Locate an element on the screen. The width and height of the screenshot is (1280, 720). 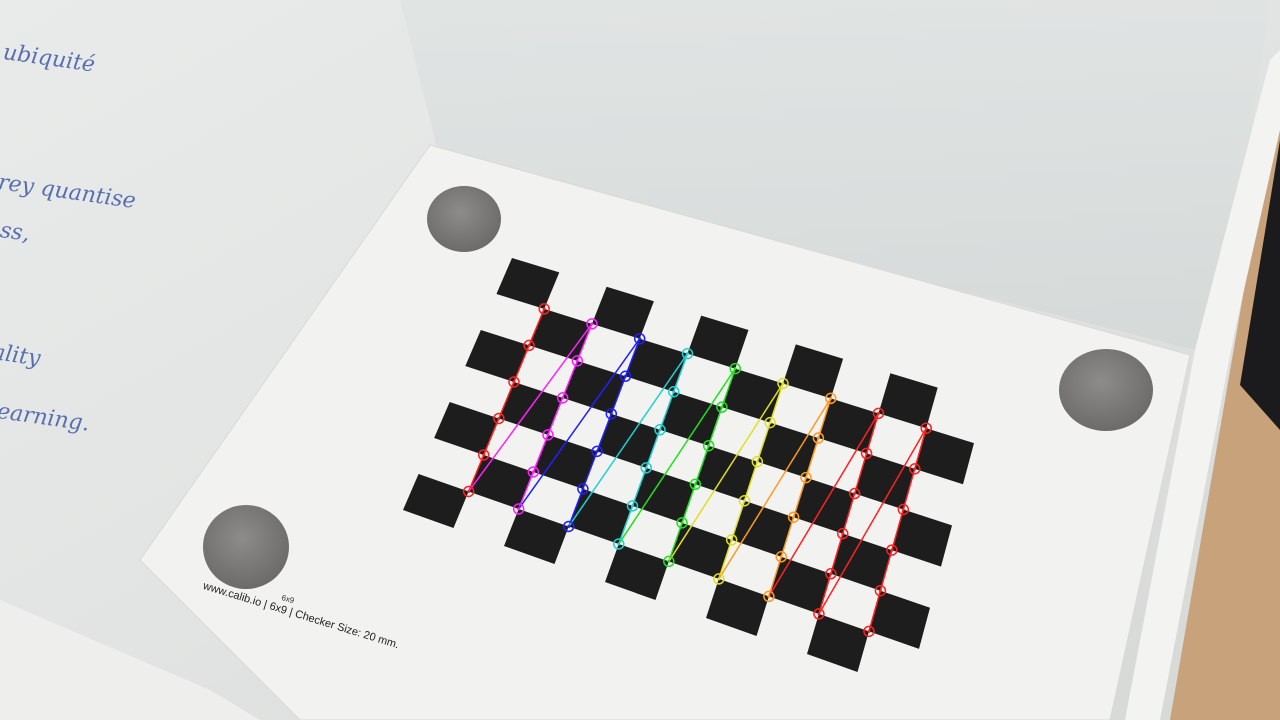
magnet-top-left is located at coordinates (464, 219).